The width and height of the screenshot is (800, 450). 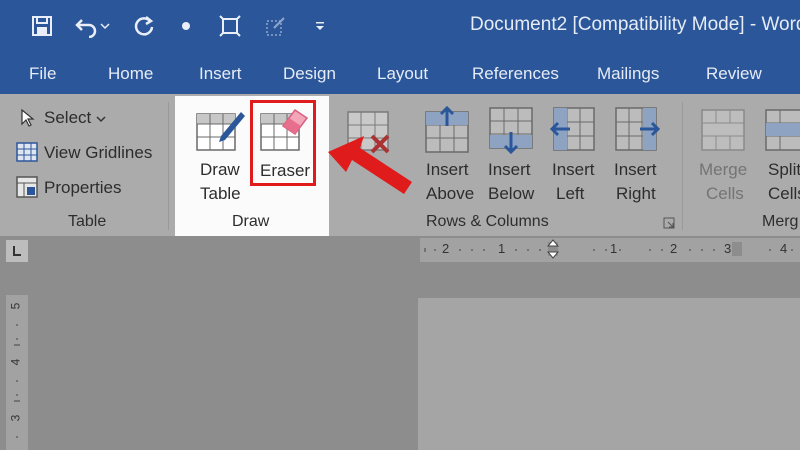 What do you see at coordinates (86, 26) in the screenshot?
I see `undo-icon` at bounding box center [86, 26].